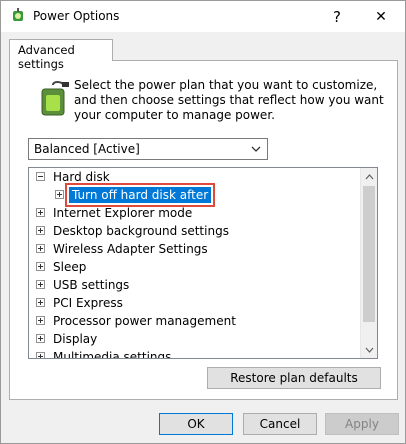 Image resolution: width=406 pixels, height=444 pixels. I want to click on tree-item-internet-explorer-mode: Internet Explorer mode, so click(197, 213).